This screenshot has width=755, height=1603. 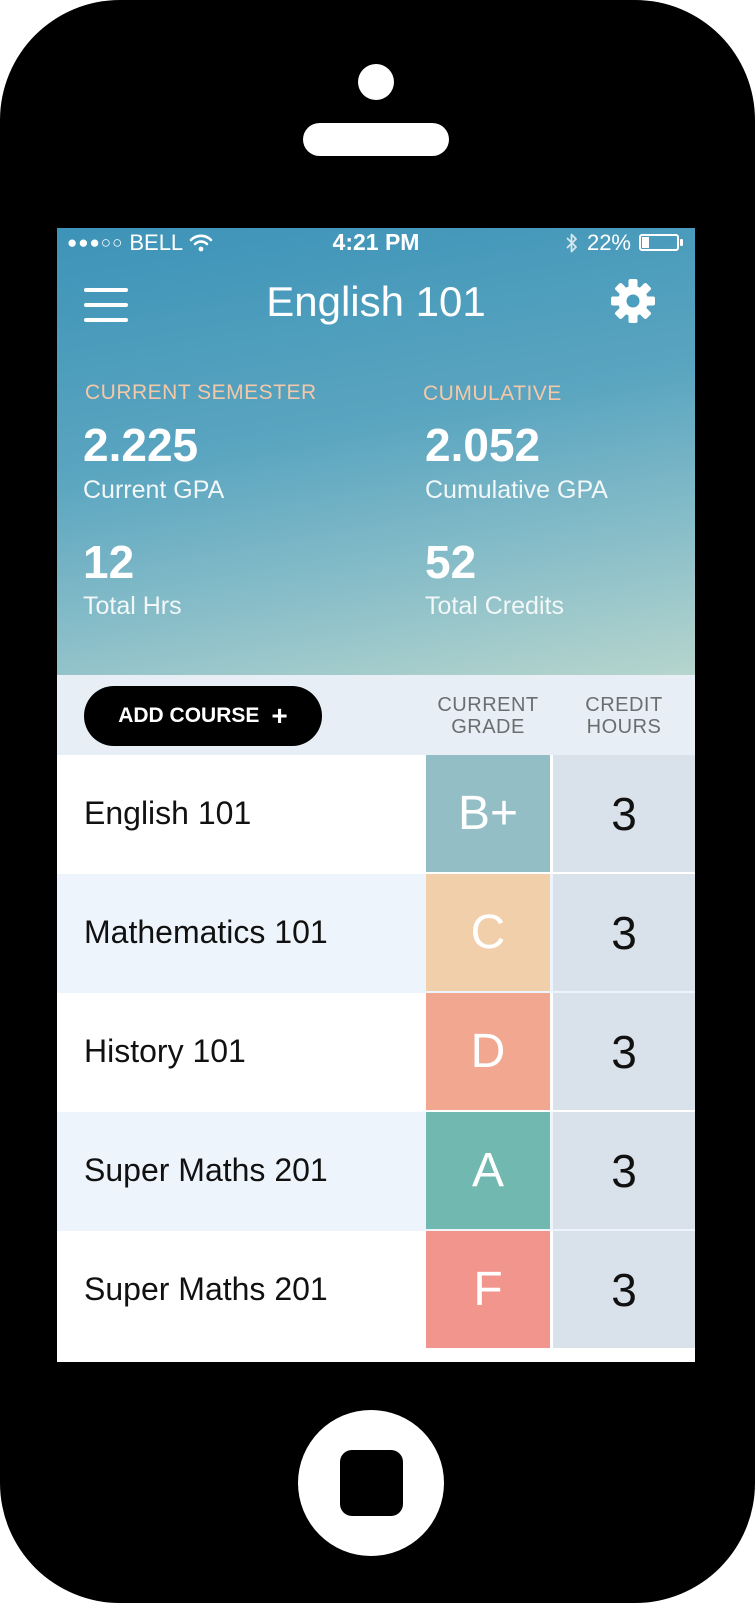 I want to click on add-course-button: ADD COURSE +, so click(x=203, y=716).